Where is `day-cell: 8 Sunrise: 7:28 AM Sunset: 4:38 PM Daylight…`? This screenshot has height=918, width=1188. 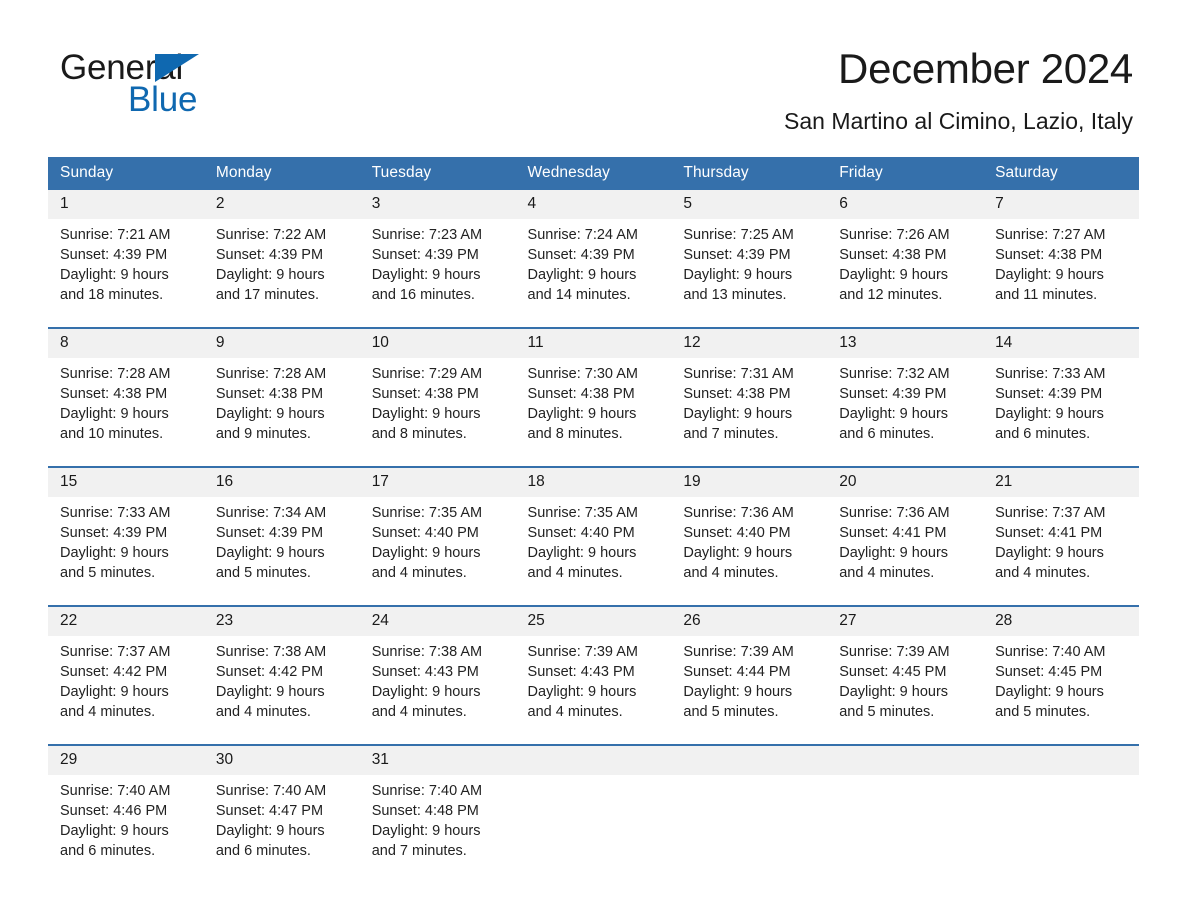 day-cell: 8 Sunrise: 7:28 AM Sunset: 4:38 PM Daylight… is located at coordinates (126, 390).